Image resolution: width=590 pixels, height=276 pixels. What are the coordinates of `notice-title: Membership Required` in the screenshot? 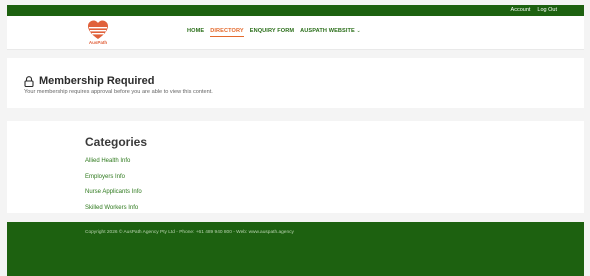 It's located at (97, 81).